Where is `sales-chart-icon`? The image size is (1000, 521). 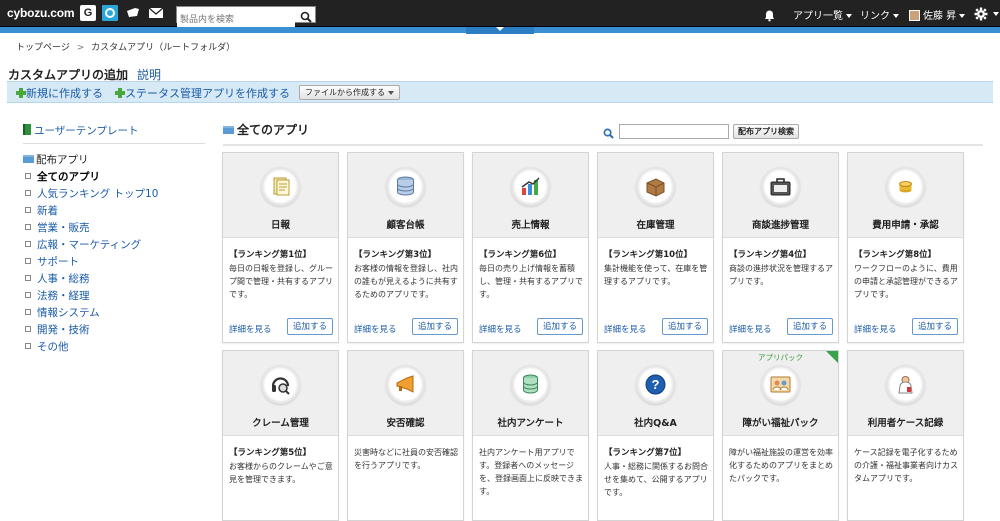 sales-chart-icon is located at coordinates (530, 186).